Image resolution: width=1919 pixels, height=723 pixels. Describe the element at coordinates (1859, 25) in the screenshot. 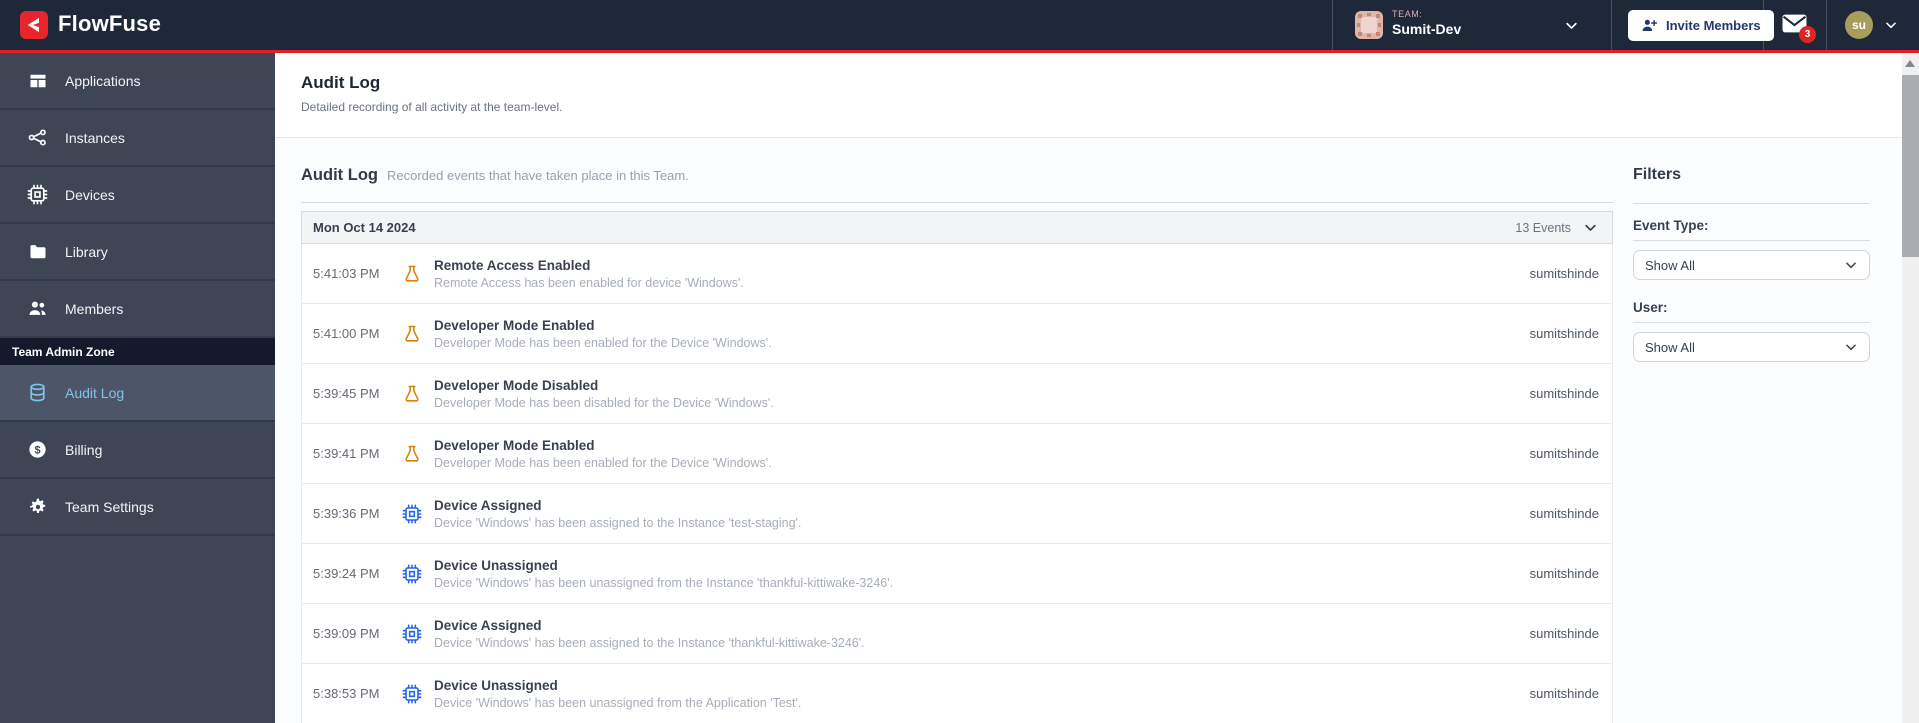

I see `user-avatar: su` at that location.